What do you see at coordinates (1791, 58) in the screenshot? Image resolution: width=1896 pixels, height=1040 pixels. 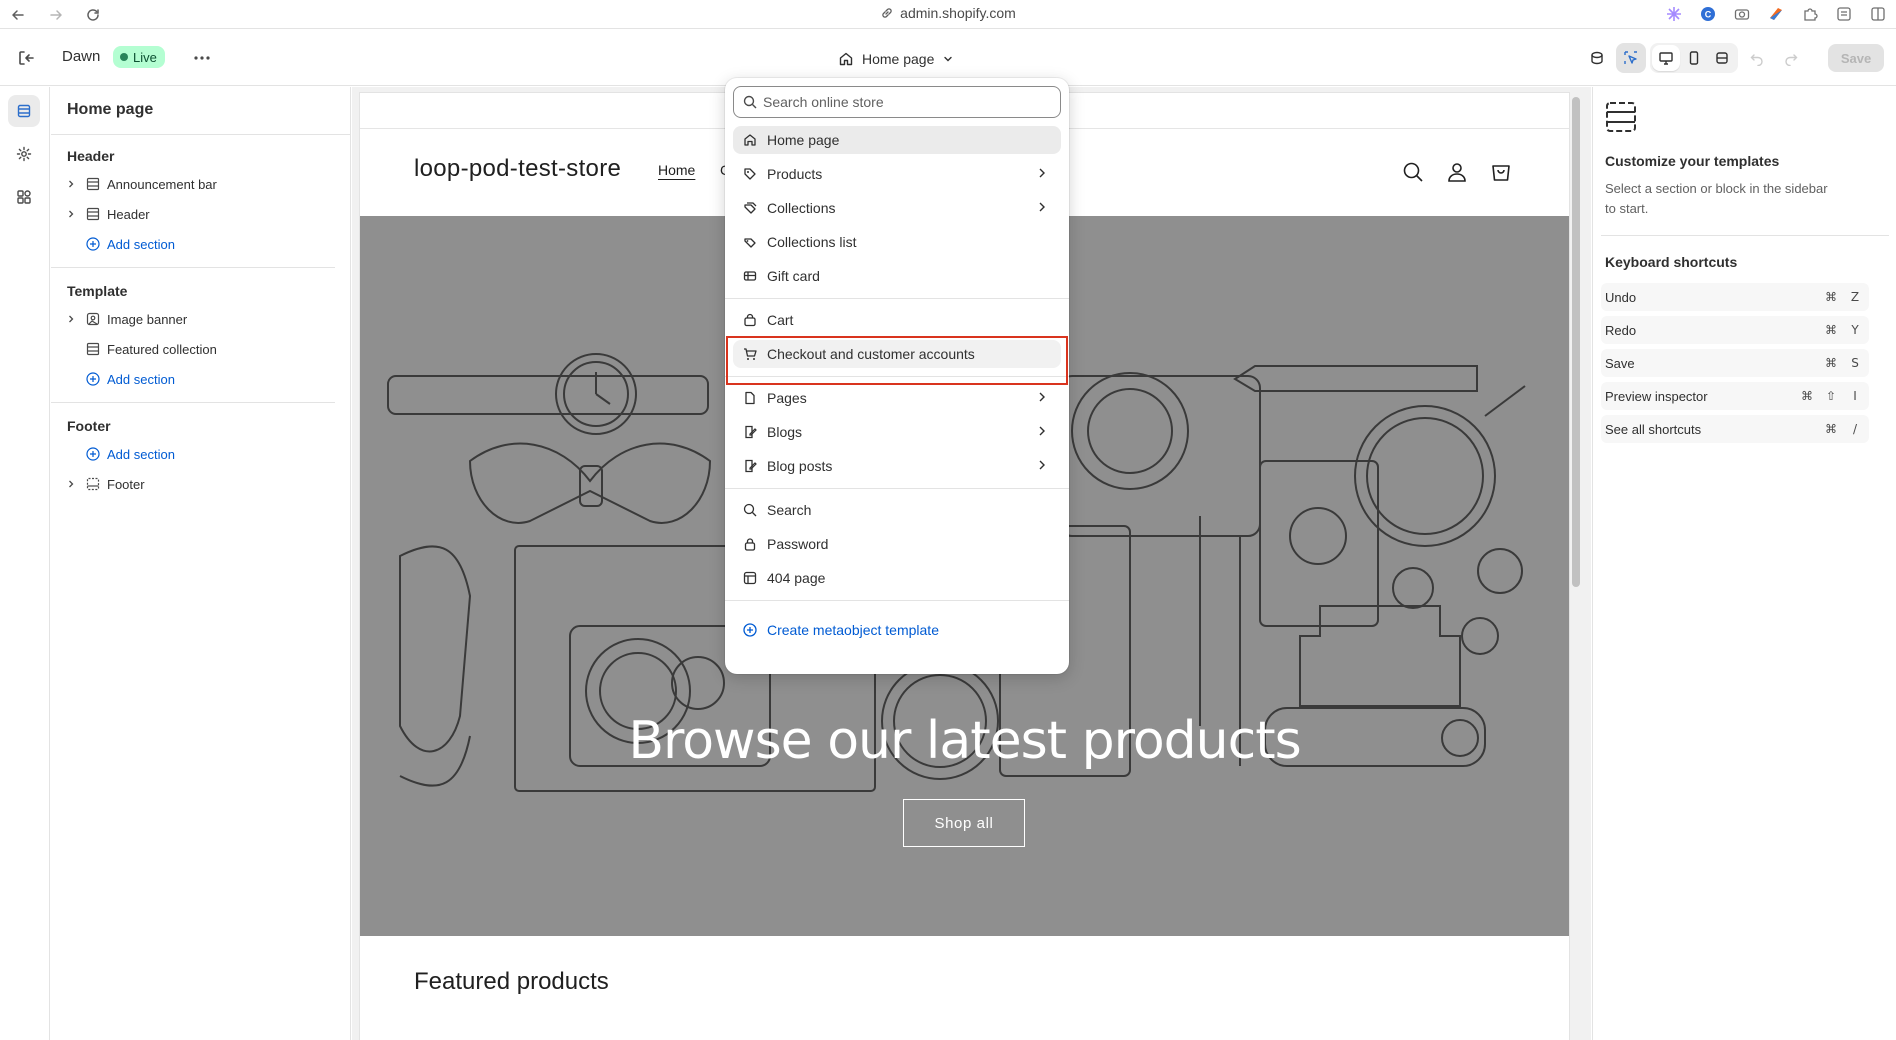 I see `redo-icon` at bounding box center [1791, 58].